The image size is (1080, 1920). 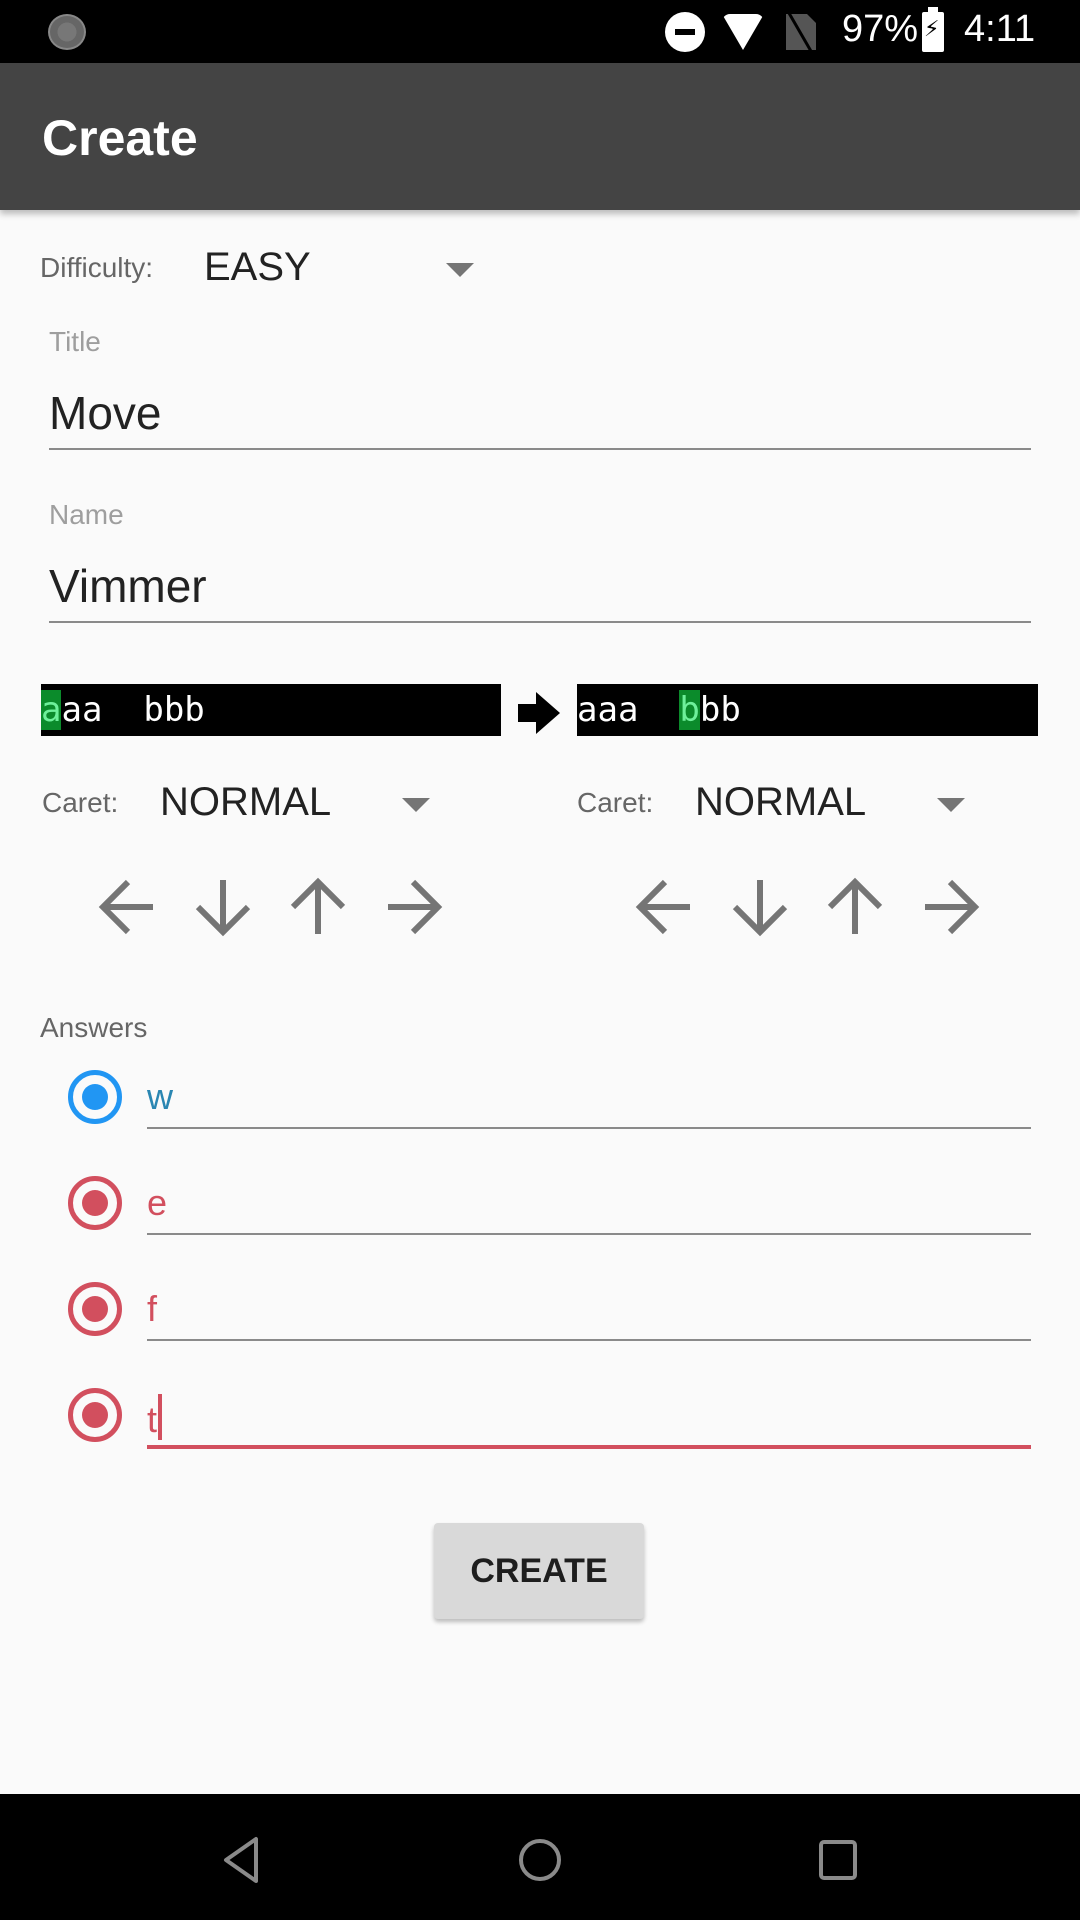 I want to click on back-icon, so click(x=241, y=1859).